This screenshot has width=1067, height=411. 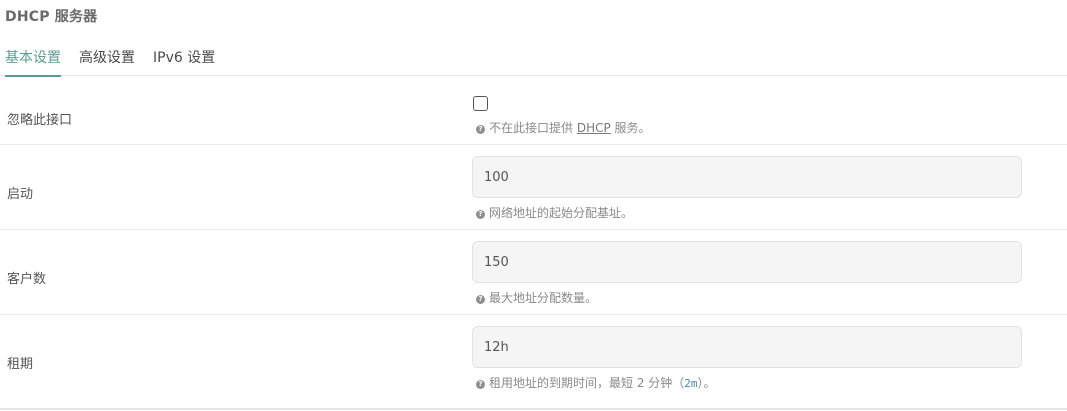 I want to click on tab-bar: 基本设置 高级设置 IPv6 设置, so click(x=533, y=57).